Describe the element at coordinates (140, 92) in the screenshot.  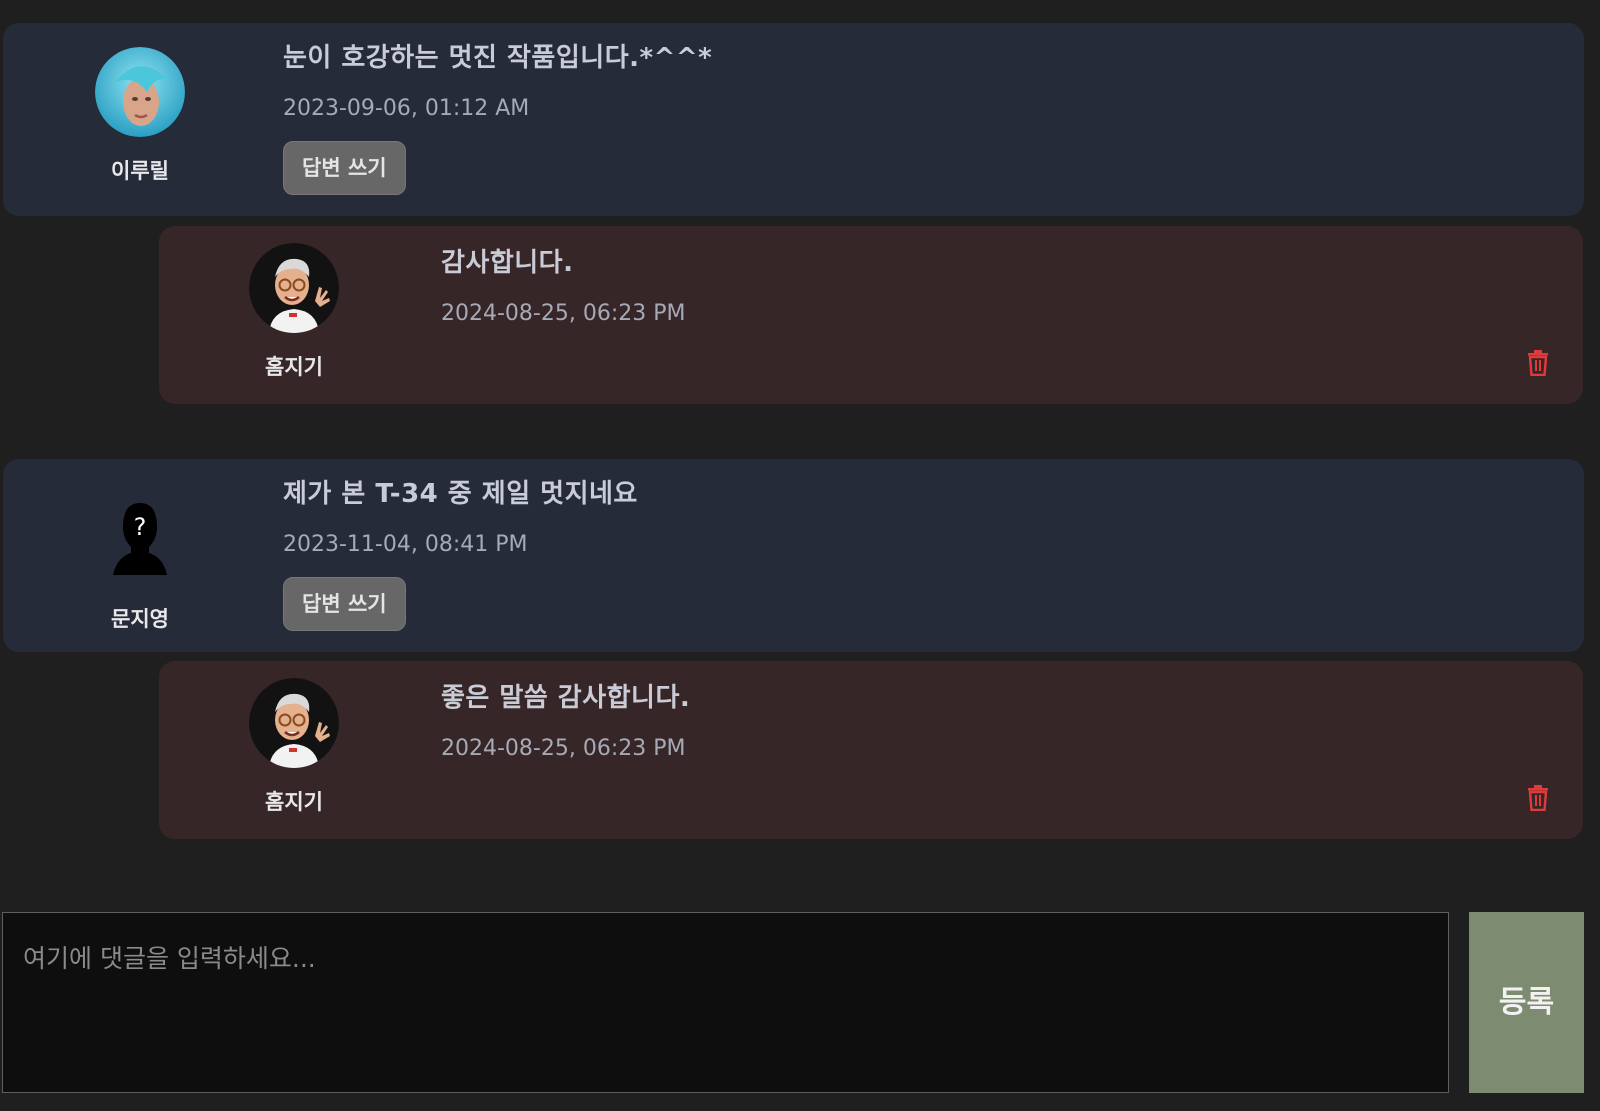
I see `blue-hair-avatar-icon` at that location.